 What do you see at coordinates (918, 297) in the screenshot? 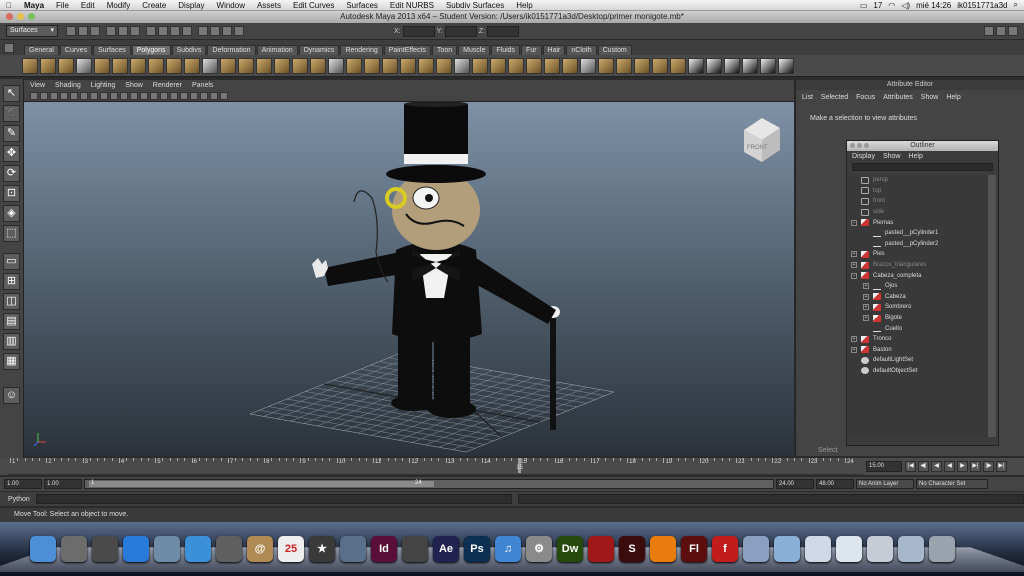
I see `outliner-item: + Cabeza` at bounding box center [918, 297].